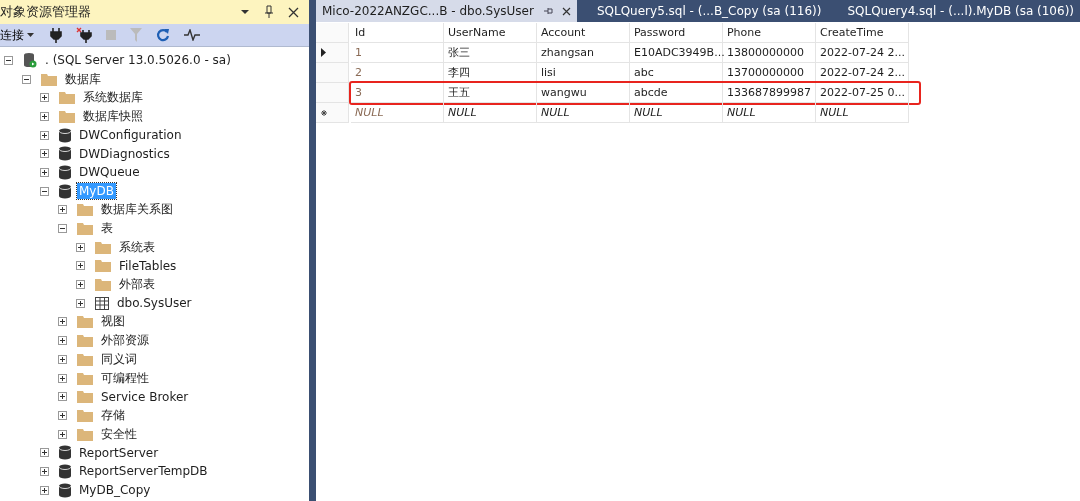  I want to click on tree-item: 视图, so click(113, 322).